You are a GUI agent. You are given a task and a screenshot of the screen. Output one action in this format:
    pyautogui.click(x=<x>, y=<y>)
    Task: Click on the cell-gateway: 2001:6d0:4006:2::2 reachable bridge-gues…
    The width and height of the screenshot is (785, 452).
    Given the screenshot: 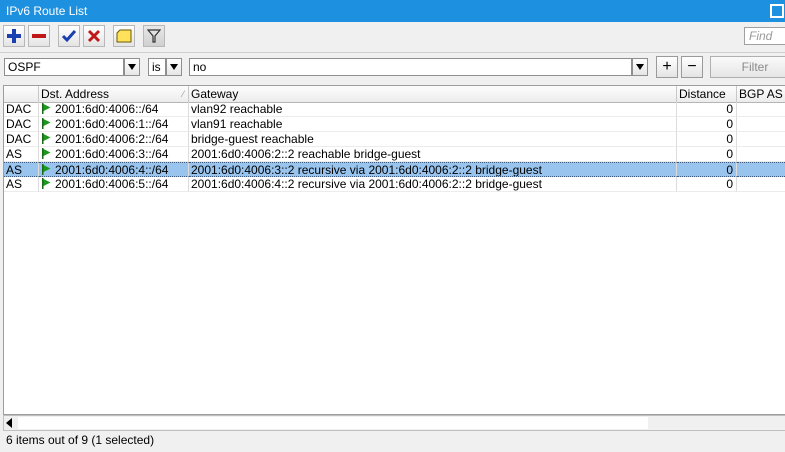 What is the action you would take?
    pyautogui.click(x=433, y=154)
    